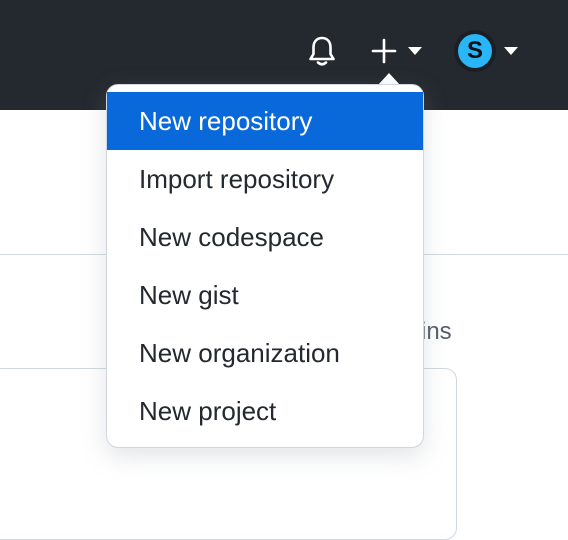 This screenshot has width=568, height=540. Describe the element at coordinates (436, 331) in the screenshot. I see `partial-background-text: ins` at that location.